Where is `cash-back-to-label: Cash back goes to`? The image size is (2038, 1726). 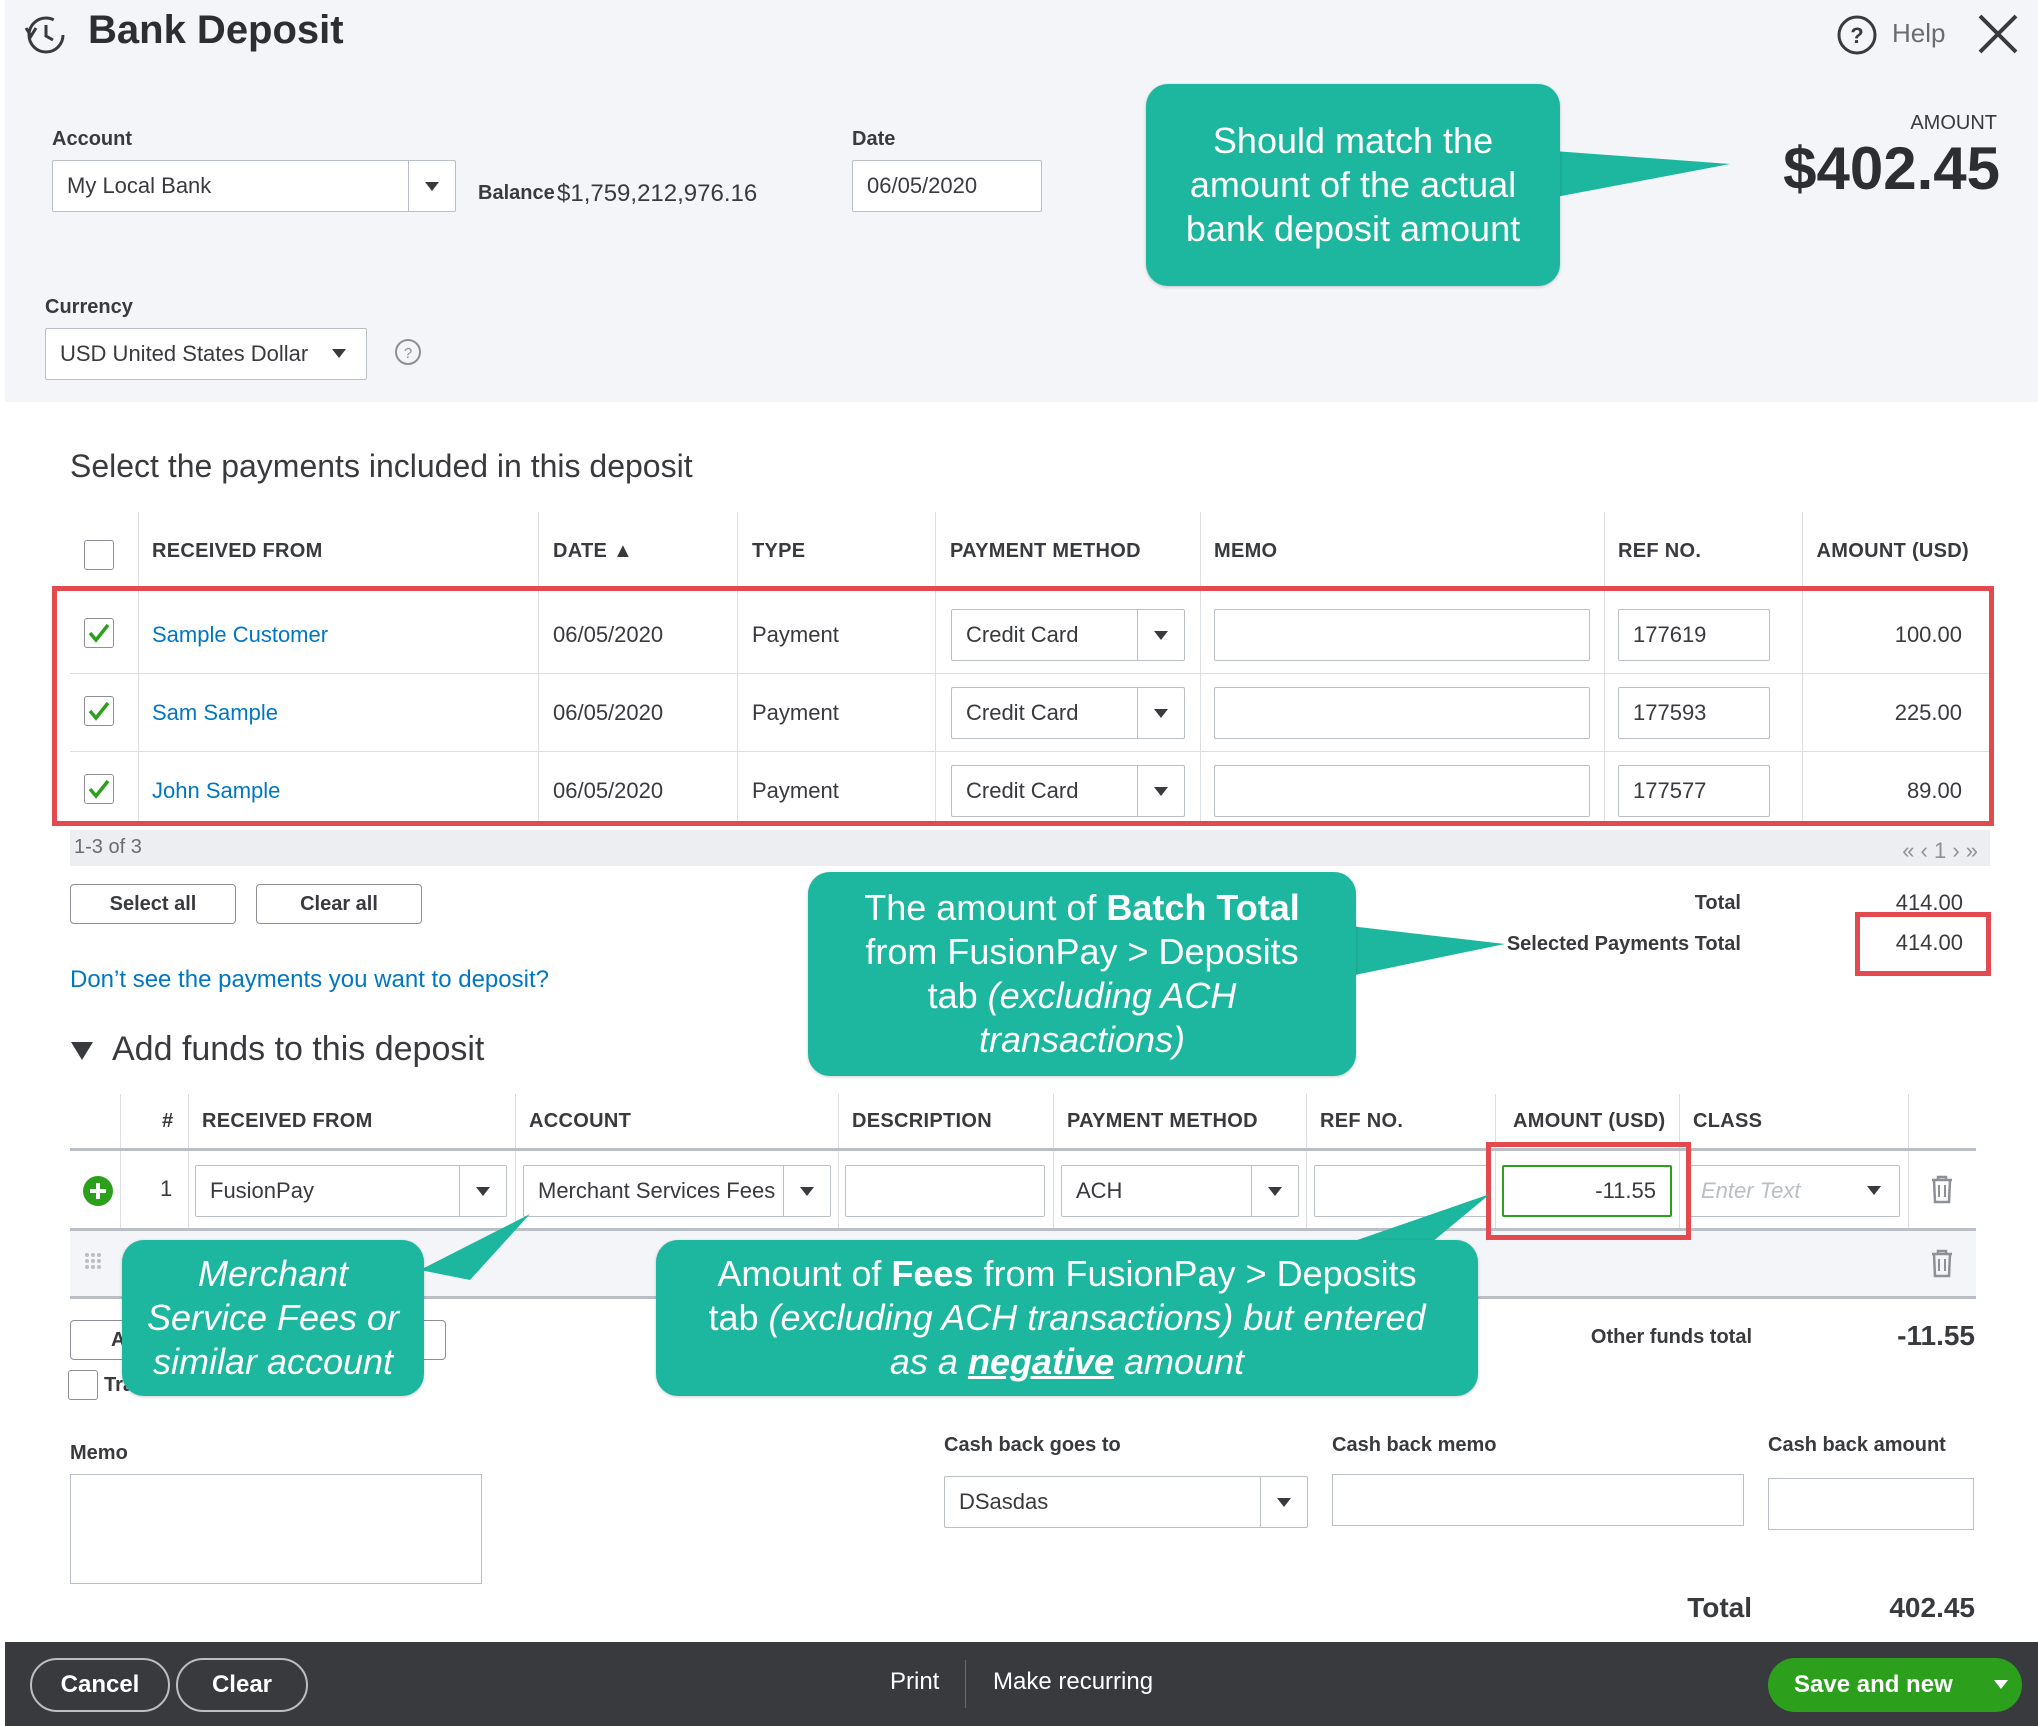
cash-back-to-label: Cash back goes to is located at coordinates (1032, 1445).